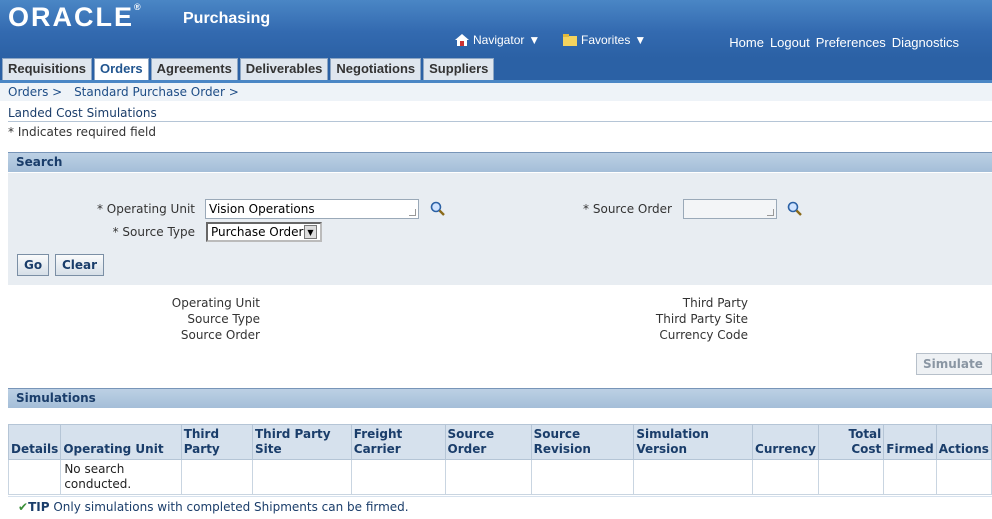  I want to click on source-type-select: Purchase Order ▼, so click(264, 232).